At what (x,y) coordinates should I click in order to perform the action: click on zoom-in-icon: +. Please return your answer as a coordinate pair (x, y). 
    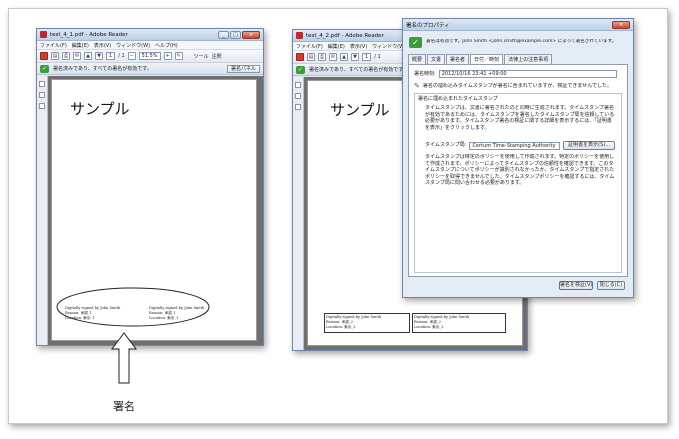
    Looking at the image, I should click on (167, 56).